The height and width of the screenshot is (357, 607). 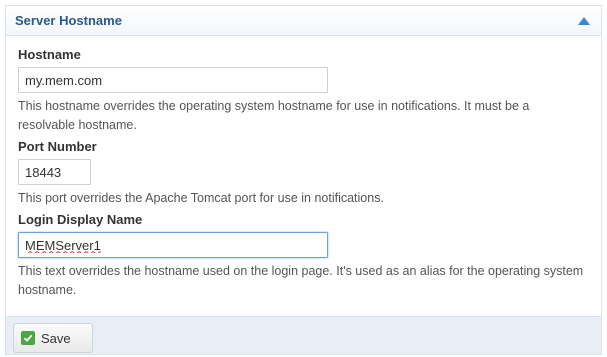 What do you see at coordinates (303, 335) in the screenshot?
I see `panel-footer: Save` at bounding box center [303, 335].